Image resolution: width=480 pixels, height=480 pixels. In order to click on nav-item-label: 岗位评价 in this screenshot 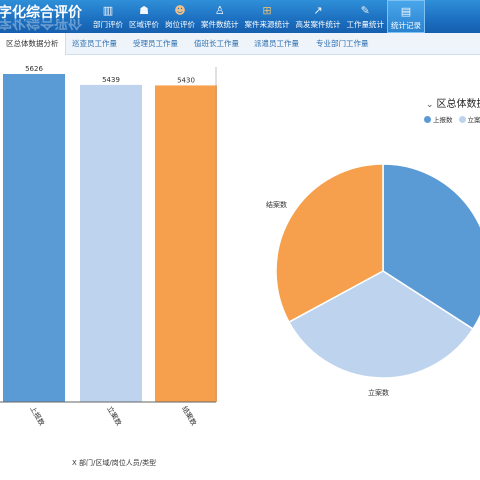, I will do `click(180, 24)`.